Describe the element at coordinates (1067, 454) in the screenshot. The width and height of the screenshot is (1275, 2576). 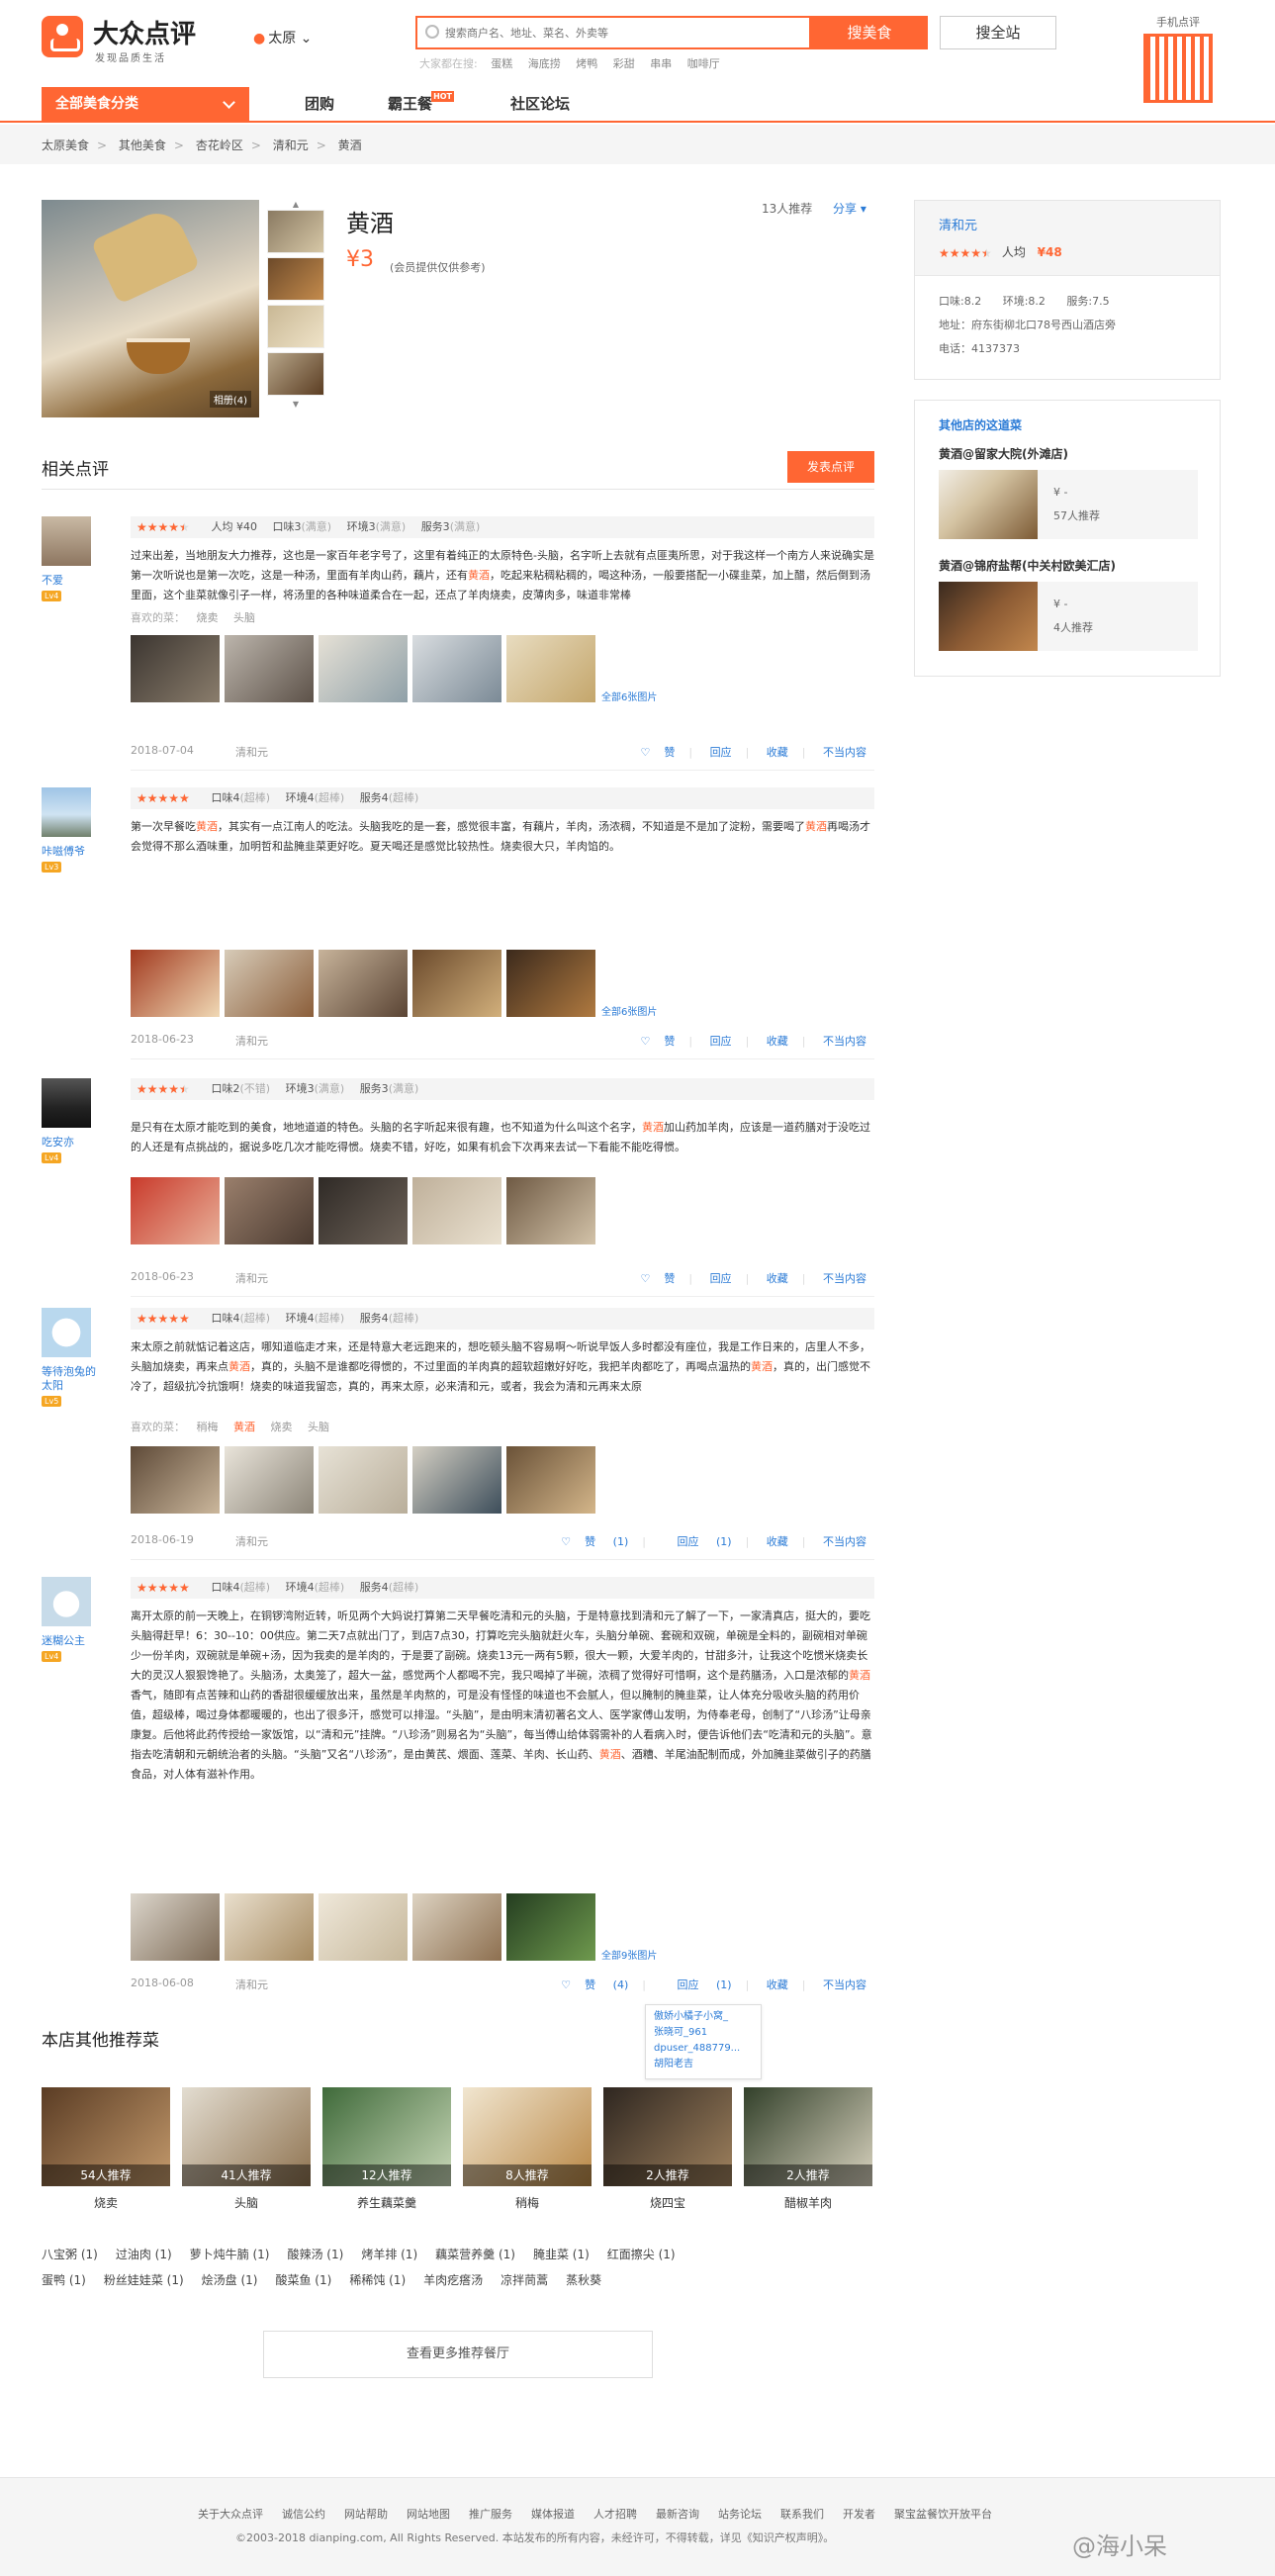
I see `other-shop-name: 黄酒@留家大院(外滩店)` at that location.